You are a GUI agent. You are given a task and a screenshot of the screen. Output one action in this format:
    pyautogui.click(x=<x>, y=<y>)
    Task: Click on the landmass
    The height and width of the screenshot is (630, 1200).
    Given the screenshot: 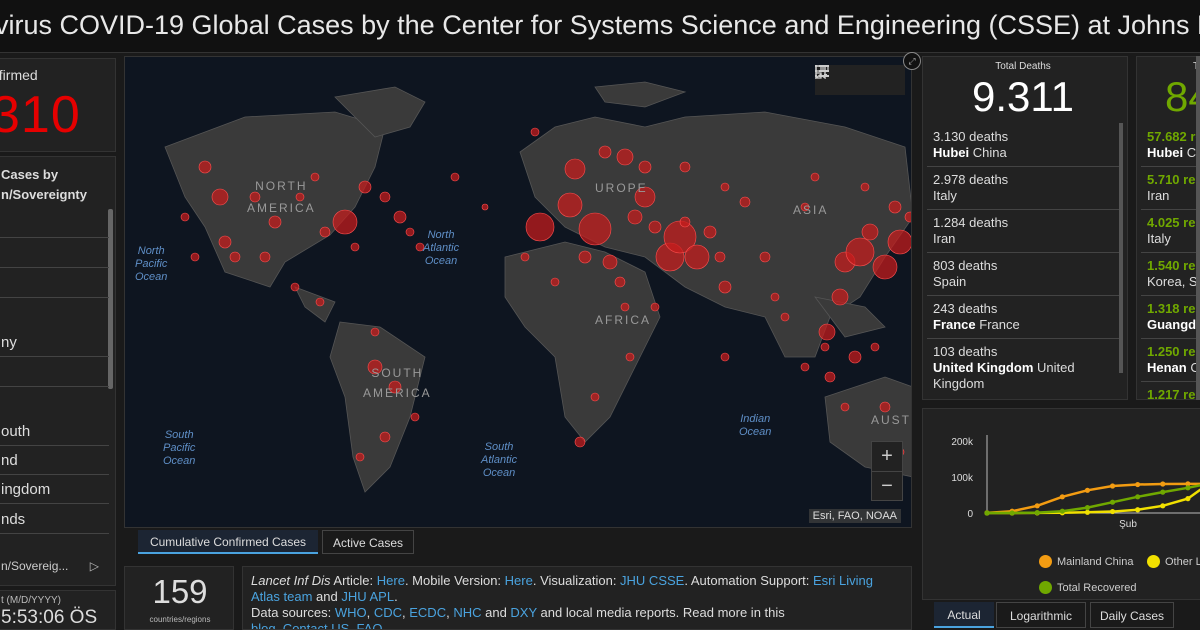 What is the action you would take?
    pyautogui.click(x=640, y=94)
    